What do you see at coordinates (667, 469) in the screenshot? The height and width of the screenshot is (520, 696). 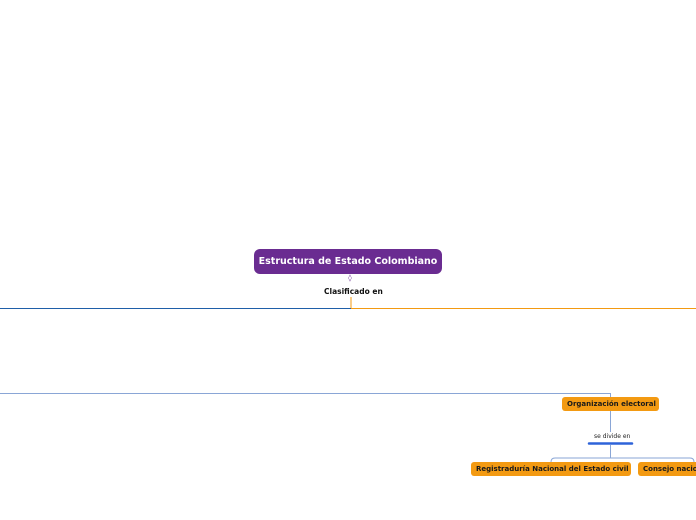 I see `node-consejo-nacional-electoral: Consejo nacional electoral` at bounding box center [667, 469].